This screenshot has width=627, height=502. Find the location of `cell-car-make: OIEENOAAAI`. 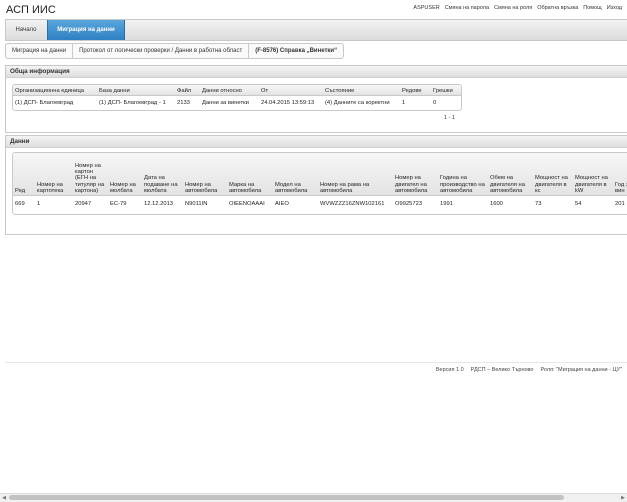

cell-car-make: OIEENOAAAI is located at coordinates (247, 204).